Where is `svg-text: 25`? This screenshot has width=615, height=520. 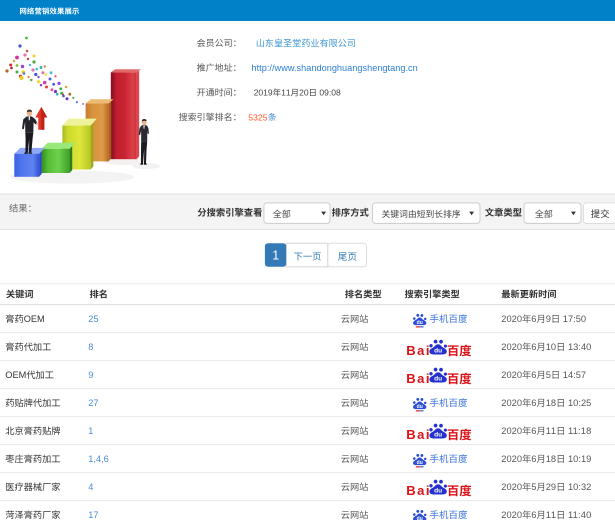 svg-text: 25 is located at coordinates (93, 319).